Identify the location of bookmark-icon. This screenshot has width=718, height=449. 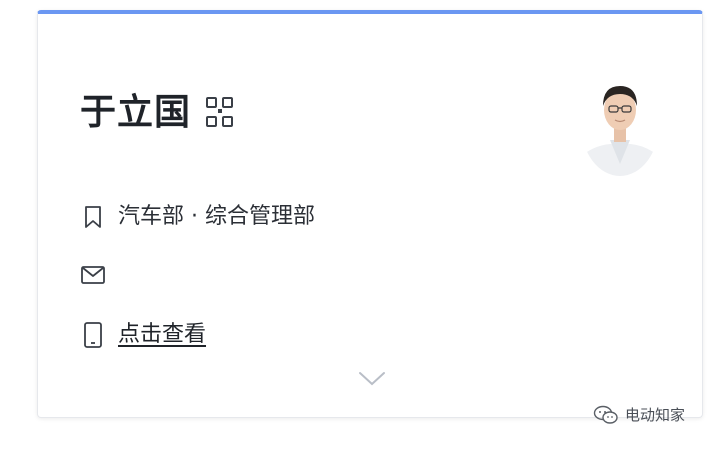
(93, 217).